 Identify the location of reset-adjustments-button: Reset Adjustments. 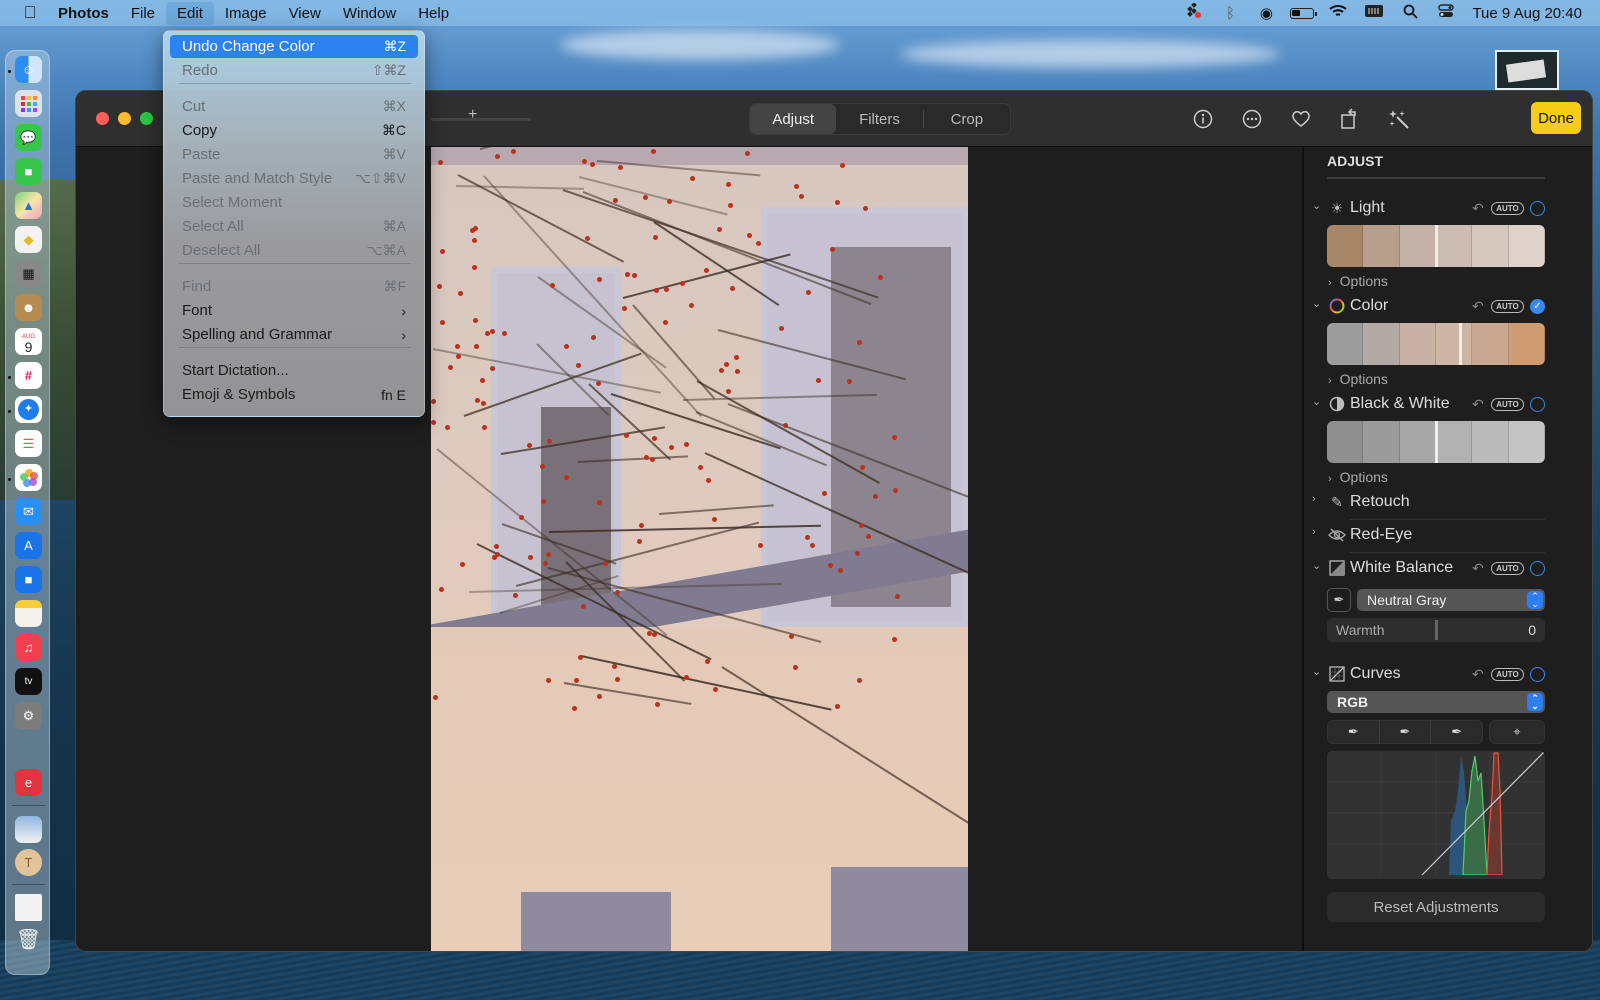
(1436, 907).